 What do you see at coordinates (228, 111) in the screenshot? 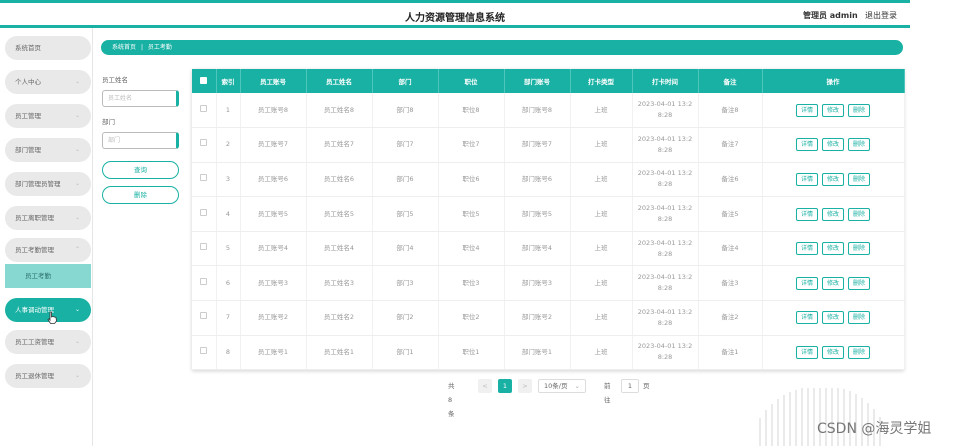
I see `cell-index: 1` at bounding box center [228, 111].